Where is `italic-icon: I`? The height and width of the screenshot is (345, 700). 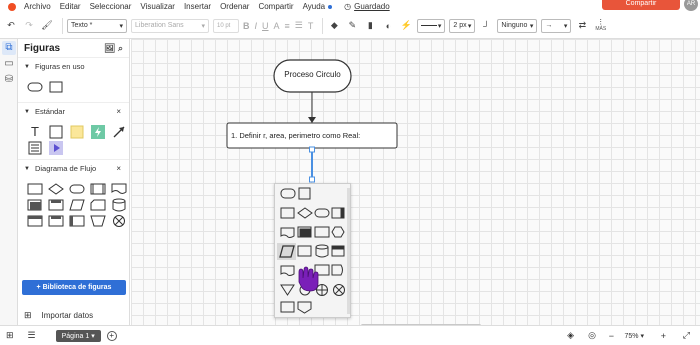 italic-icon: I is located at coordinates (256, 26).